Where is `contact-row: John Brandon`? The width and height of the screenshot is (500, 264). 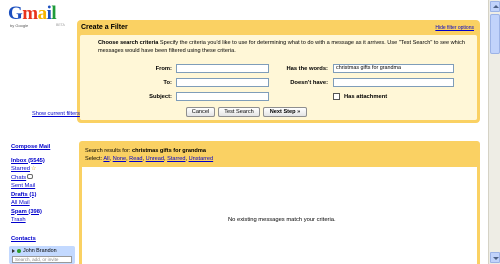 contact-row: John Brandon is located at coordinates (34, 251).